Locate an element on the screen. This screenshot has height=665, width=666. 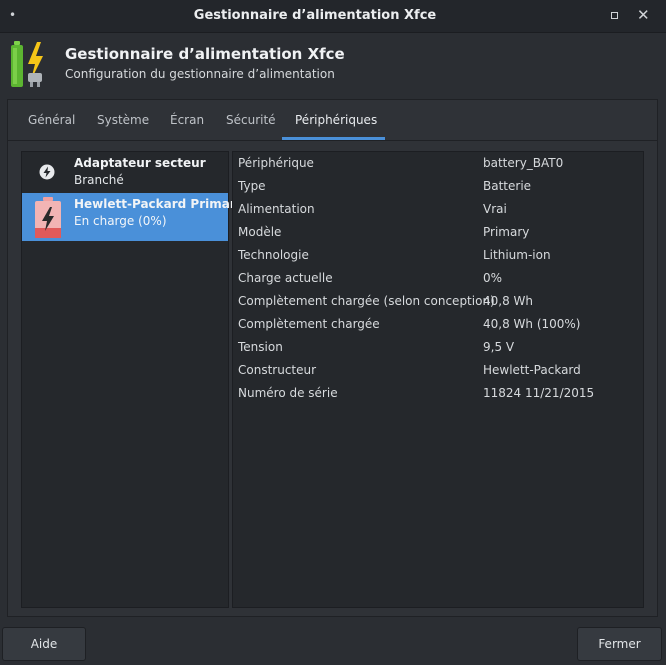
property-value: Primary is located at coordinates (506, 232).